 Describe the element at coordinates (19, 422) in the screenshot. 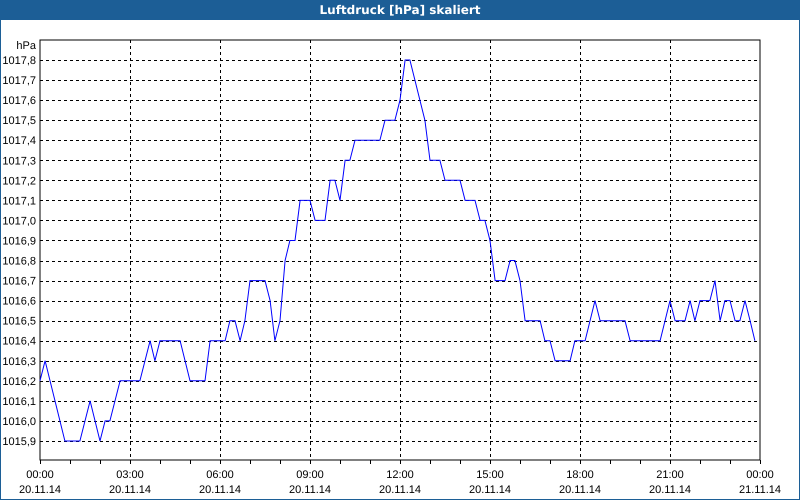

I see `axis-tick-label: 1016,0` at that location.